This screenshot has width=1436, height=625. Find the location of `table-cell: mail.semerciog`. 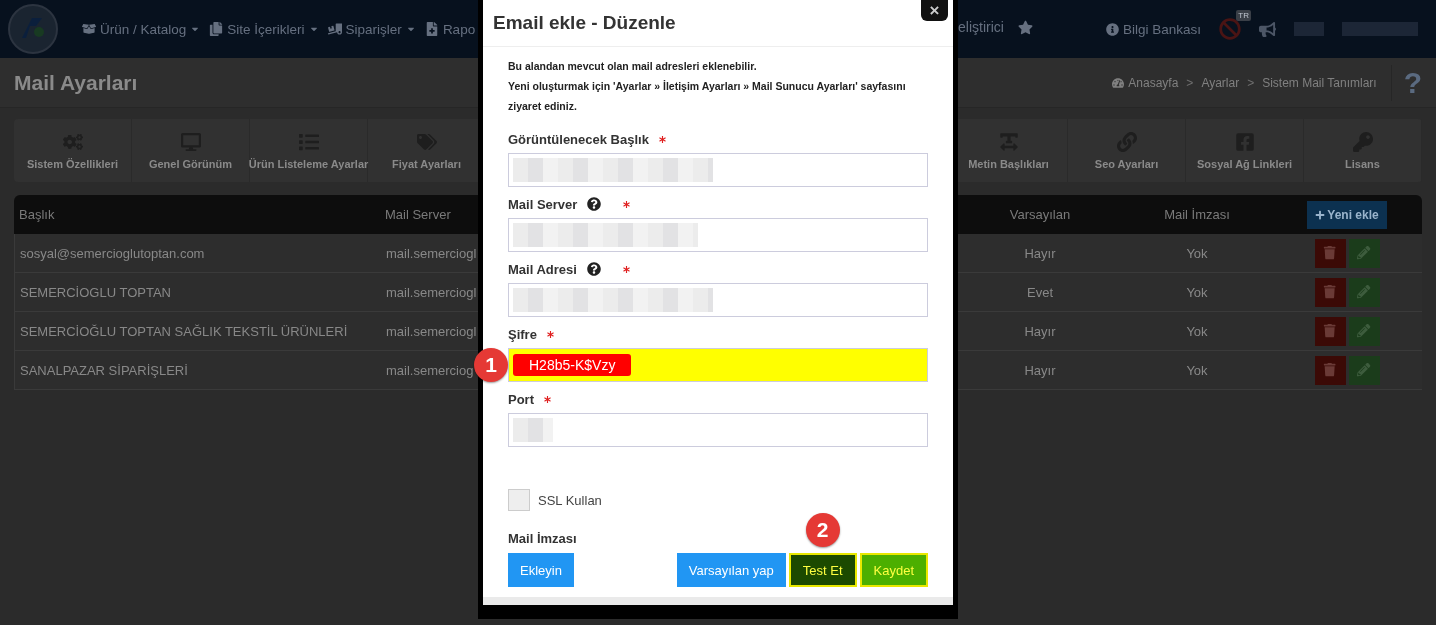

table-cell: mail.semerciog is located at coordinates (430, 370).